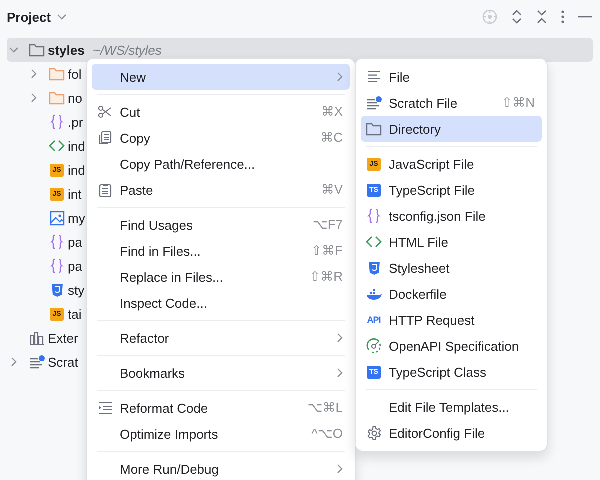  I want to click on menu-item: New, so click(221, 77).